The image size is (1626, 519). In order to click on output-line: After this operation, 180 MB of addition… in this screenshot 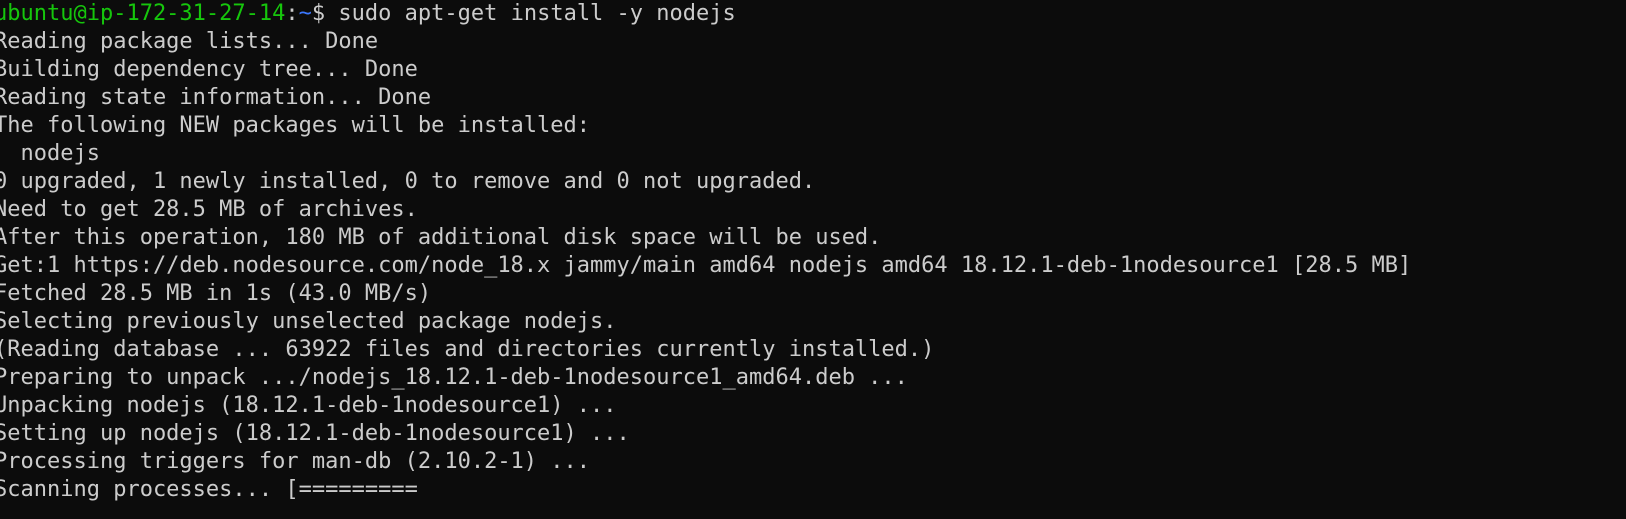, I will do `click(441, 237)`.